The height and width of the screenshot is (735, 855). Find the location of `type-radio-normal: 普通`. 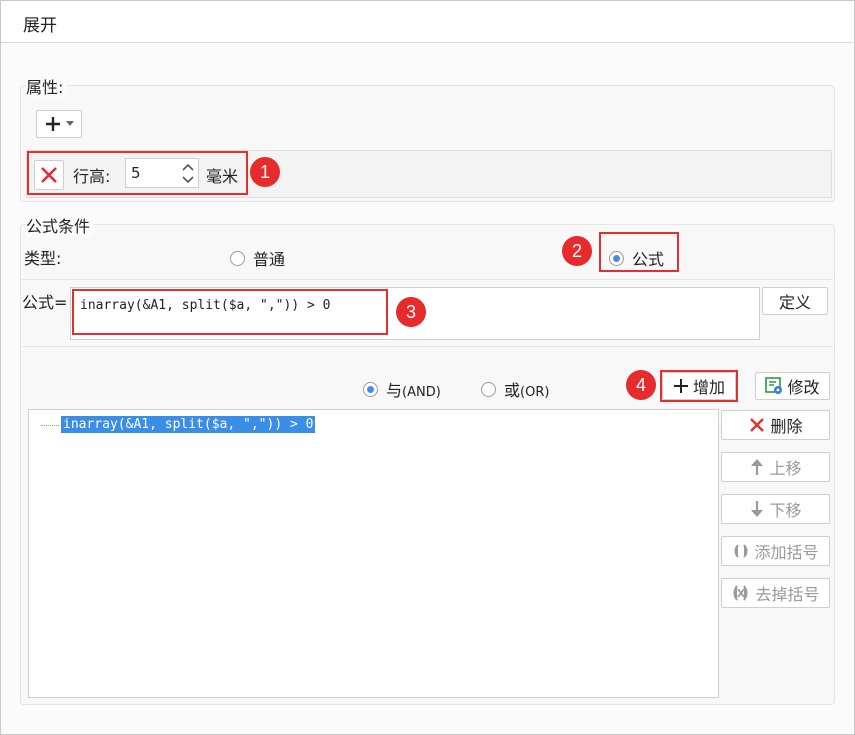

type-radio-normal: 普通 is located at coordinates (257, 258).